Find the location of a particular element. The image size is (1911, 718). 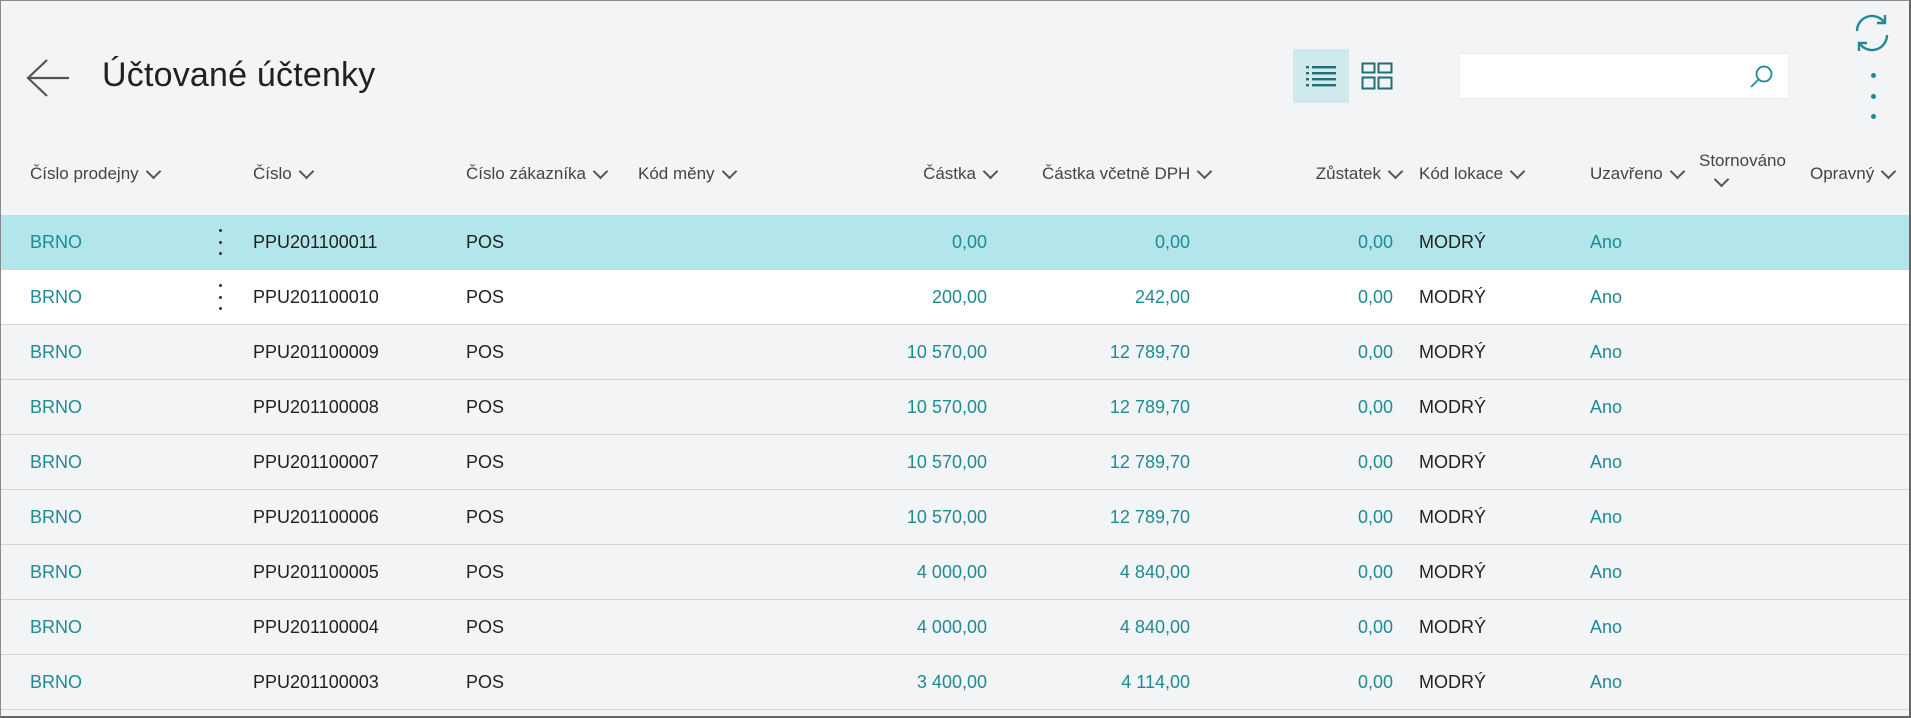

col-header-cancelled: Stornováno is located at coordinates (1749, 173).